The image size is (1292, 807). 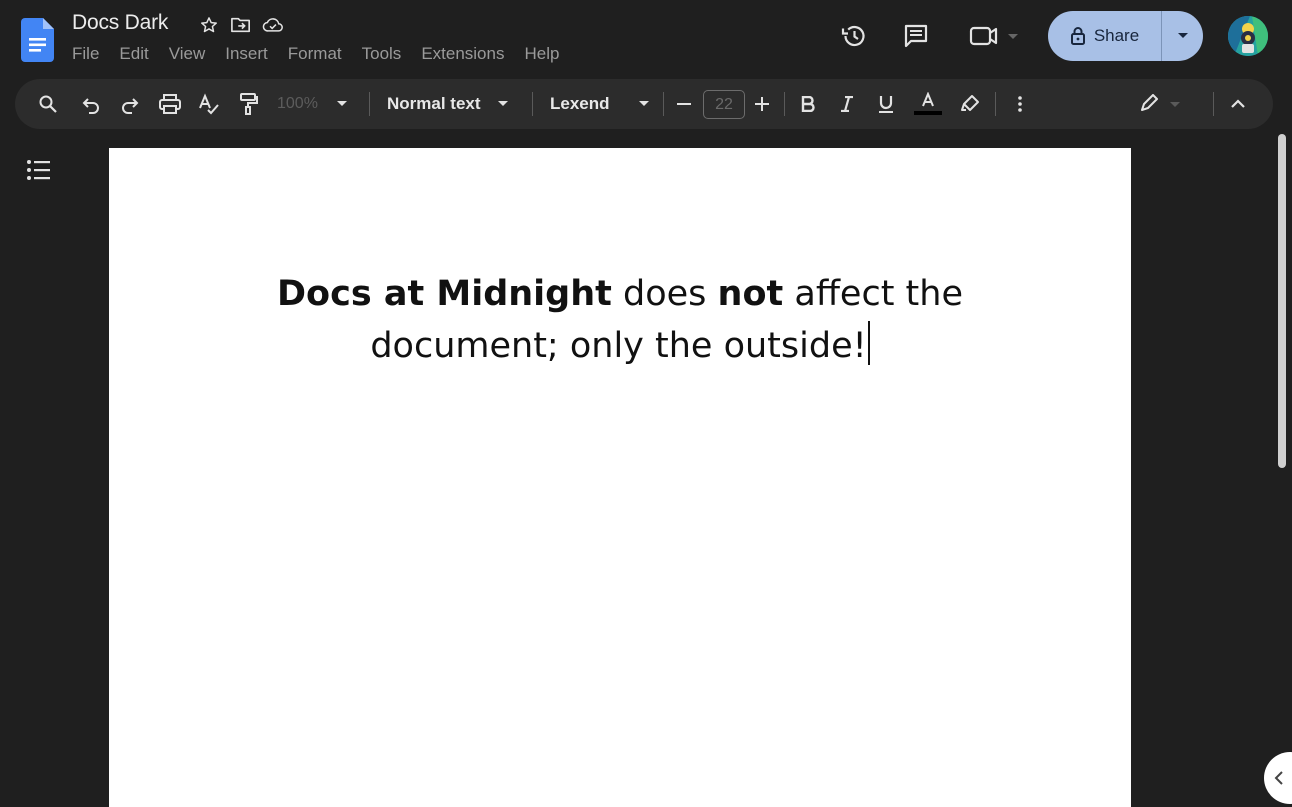 What do you see at coordinates (684, 104) in the screenshot?
I see `decrease-font-size-icon` at bounding box center [684, 104].